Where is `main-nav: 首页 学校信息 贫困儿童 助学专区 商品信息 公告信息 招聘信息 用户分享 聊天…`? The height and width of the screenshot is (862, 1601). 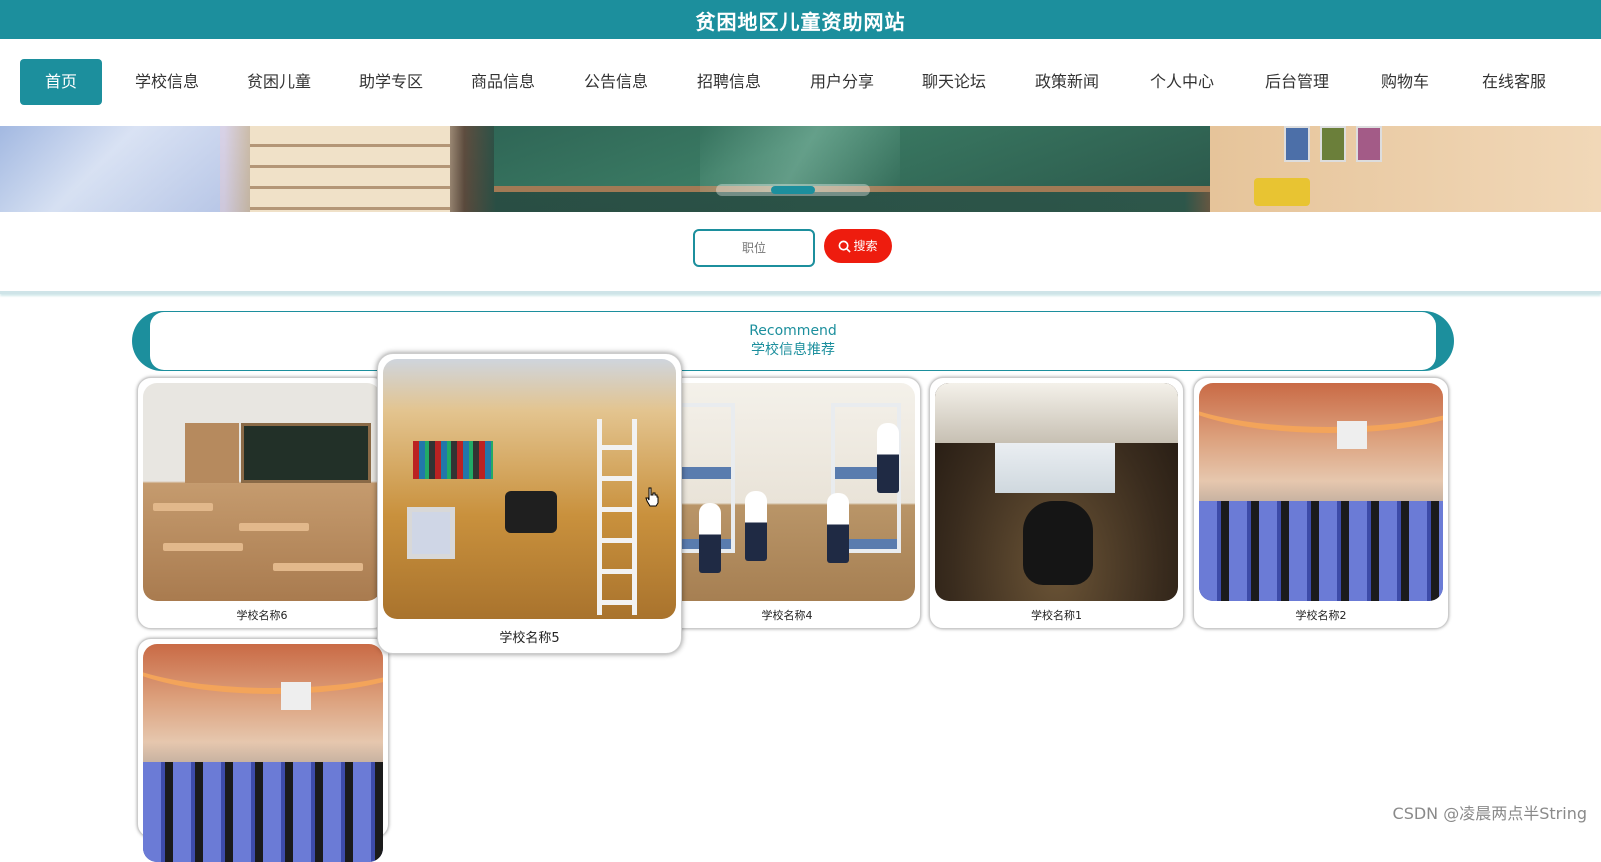
main-nav: 首页 学校信息 贫困儿童 助学专区 商品信息 公告信息 招聘信息 用户分享 聊天… is located at coordinates (800, 82).